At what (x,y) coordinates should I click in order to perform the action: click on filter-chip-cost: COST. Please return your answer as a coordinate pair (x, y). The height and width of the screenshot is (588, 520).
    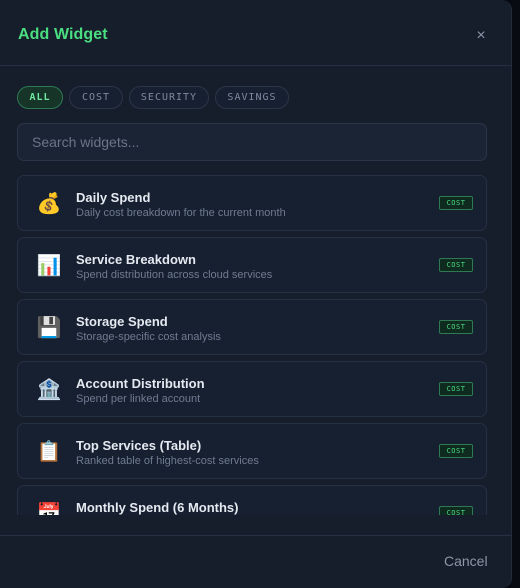
    Looking at the image, I should click on (96, 97).